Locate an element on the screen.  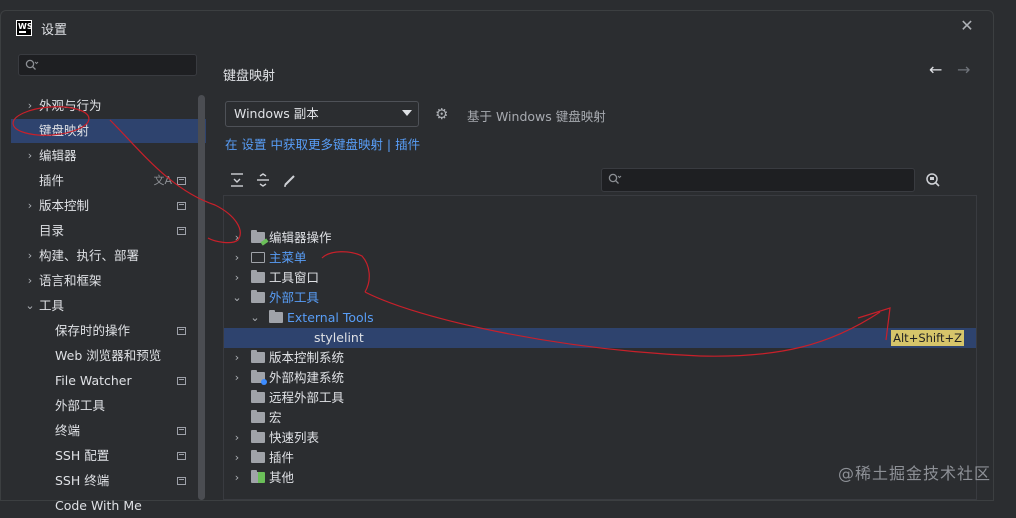
sidebar-item: SSH 终端 is located at coordinates (103, 481).